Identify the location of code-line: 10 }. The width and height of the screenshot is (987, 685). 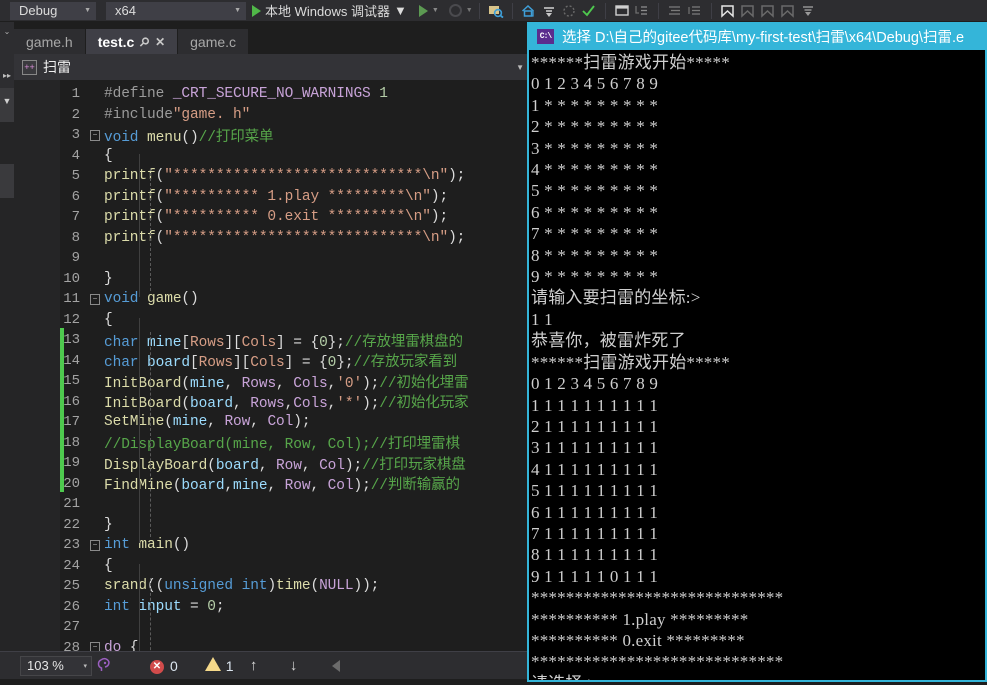
(272, 279).